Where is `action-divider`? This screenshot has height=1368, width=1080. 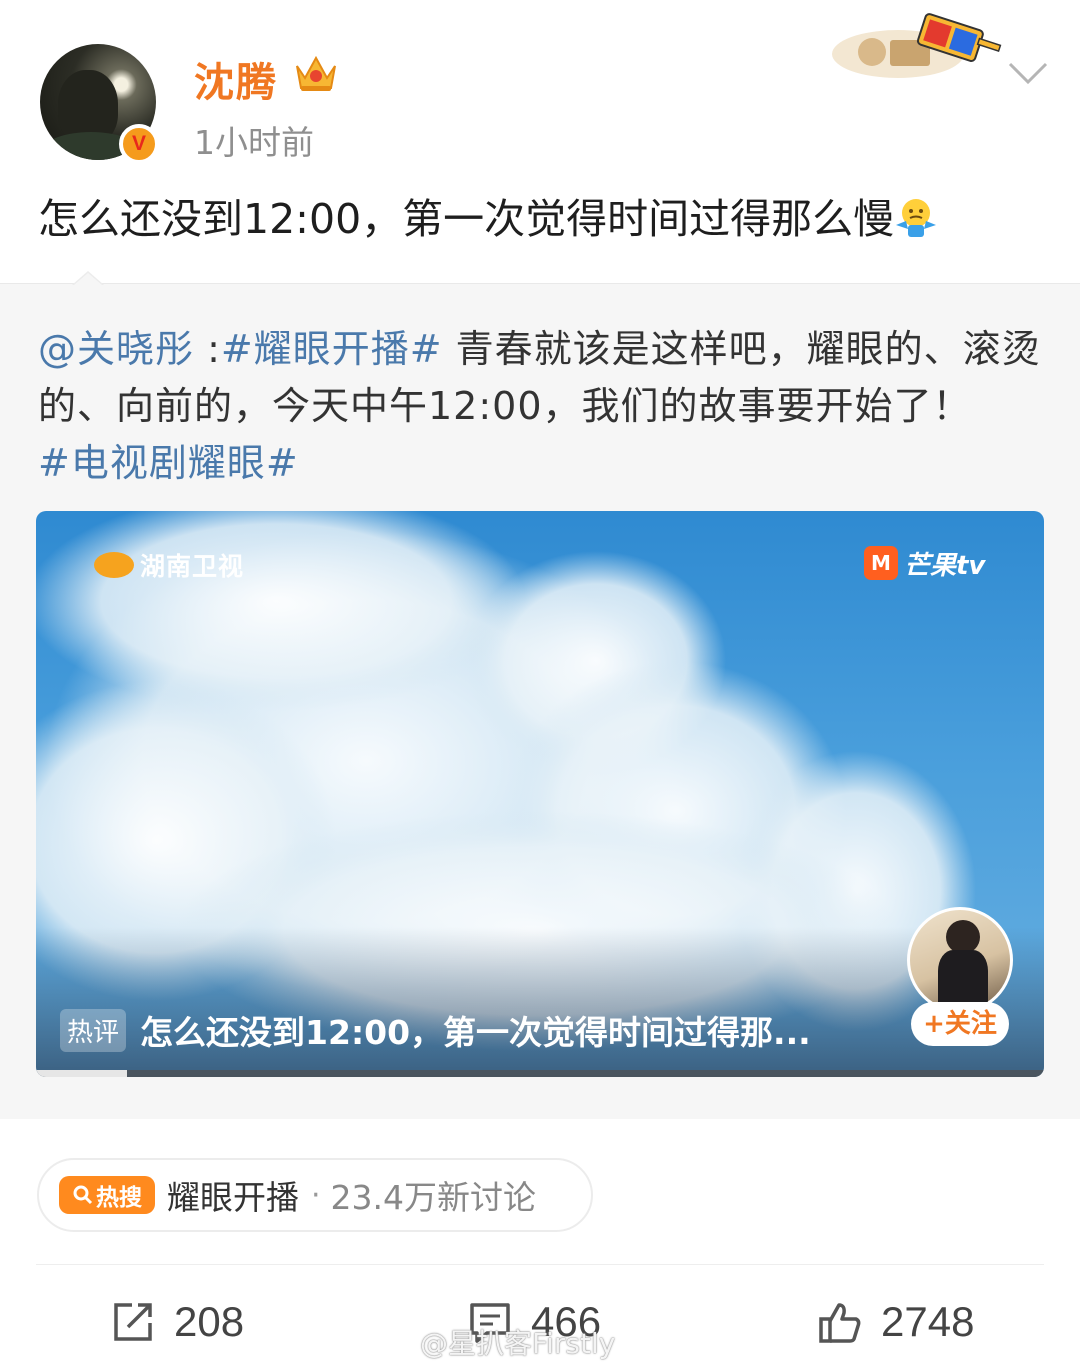 action-divider is located at coordinates (540, 1264).